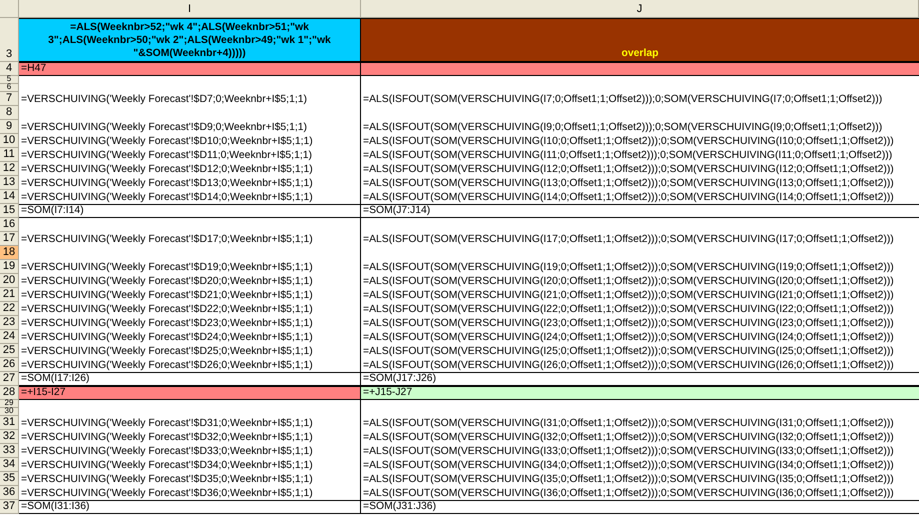 Image resolution: width=919 pixels, height=525 pixels. What do you see at coordinates (9, 113) in the screenshot?
I see `row-header: 8` at bounding box center [9, 113].